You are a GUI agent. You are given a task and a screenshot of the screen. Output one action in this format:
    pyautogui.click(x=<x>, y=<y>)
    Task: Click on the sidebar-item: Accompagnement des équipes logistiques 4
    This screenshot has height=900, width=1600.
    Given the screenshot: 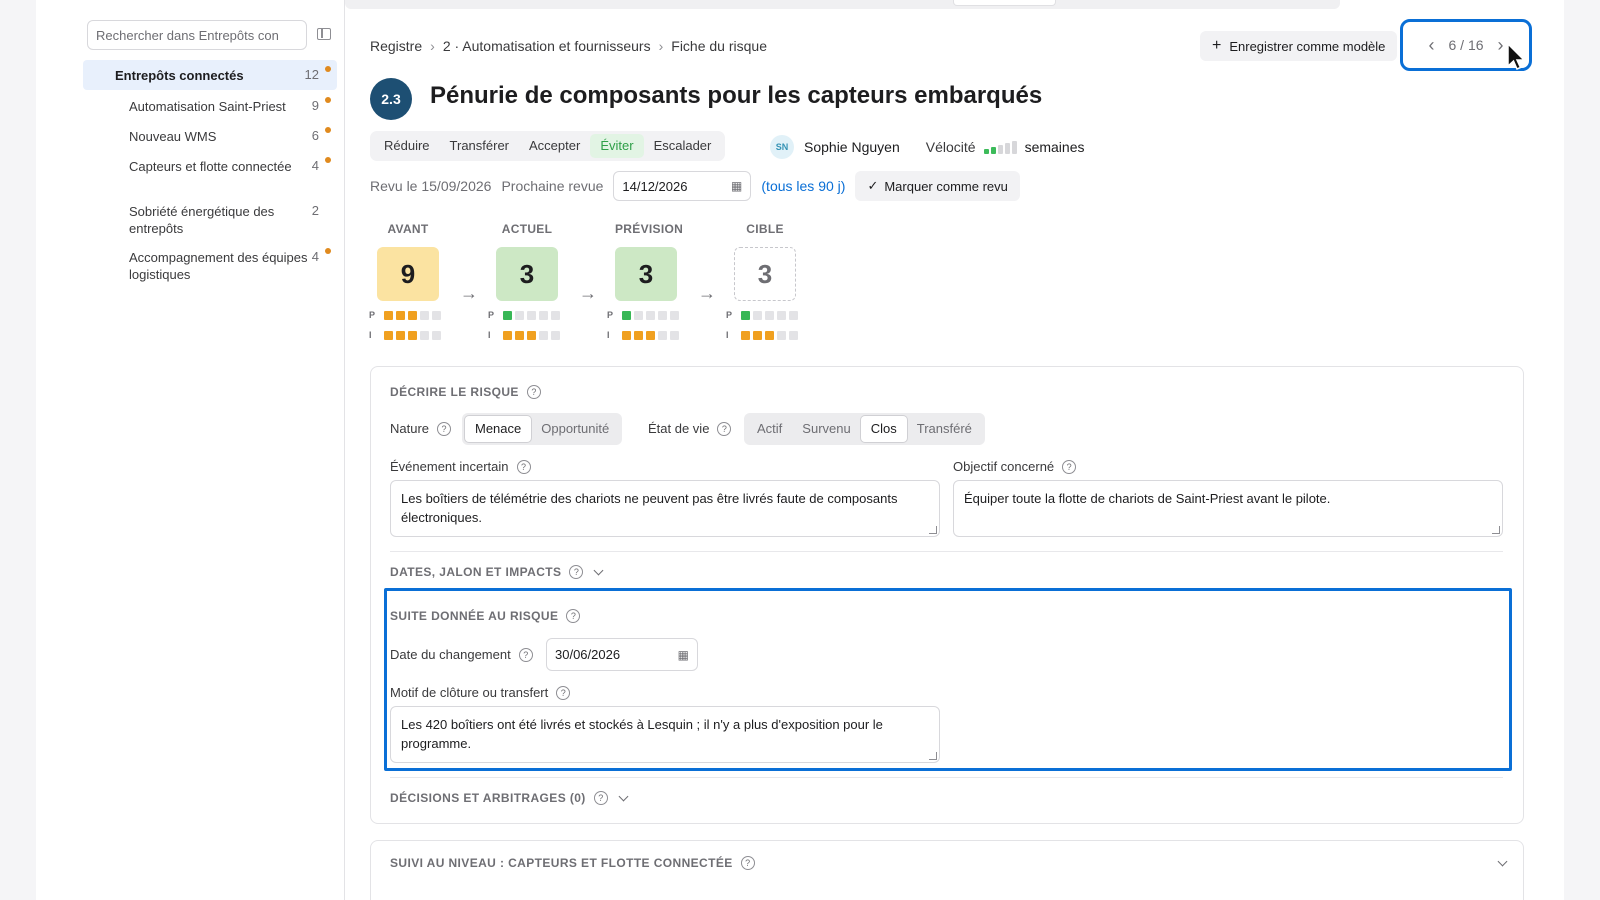 What is the action you would take?
    pyautogui.click(x=210, y=265)
    